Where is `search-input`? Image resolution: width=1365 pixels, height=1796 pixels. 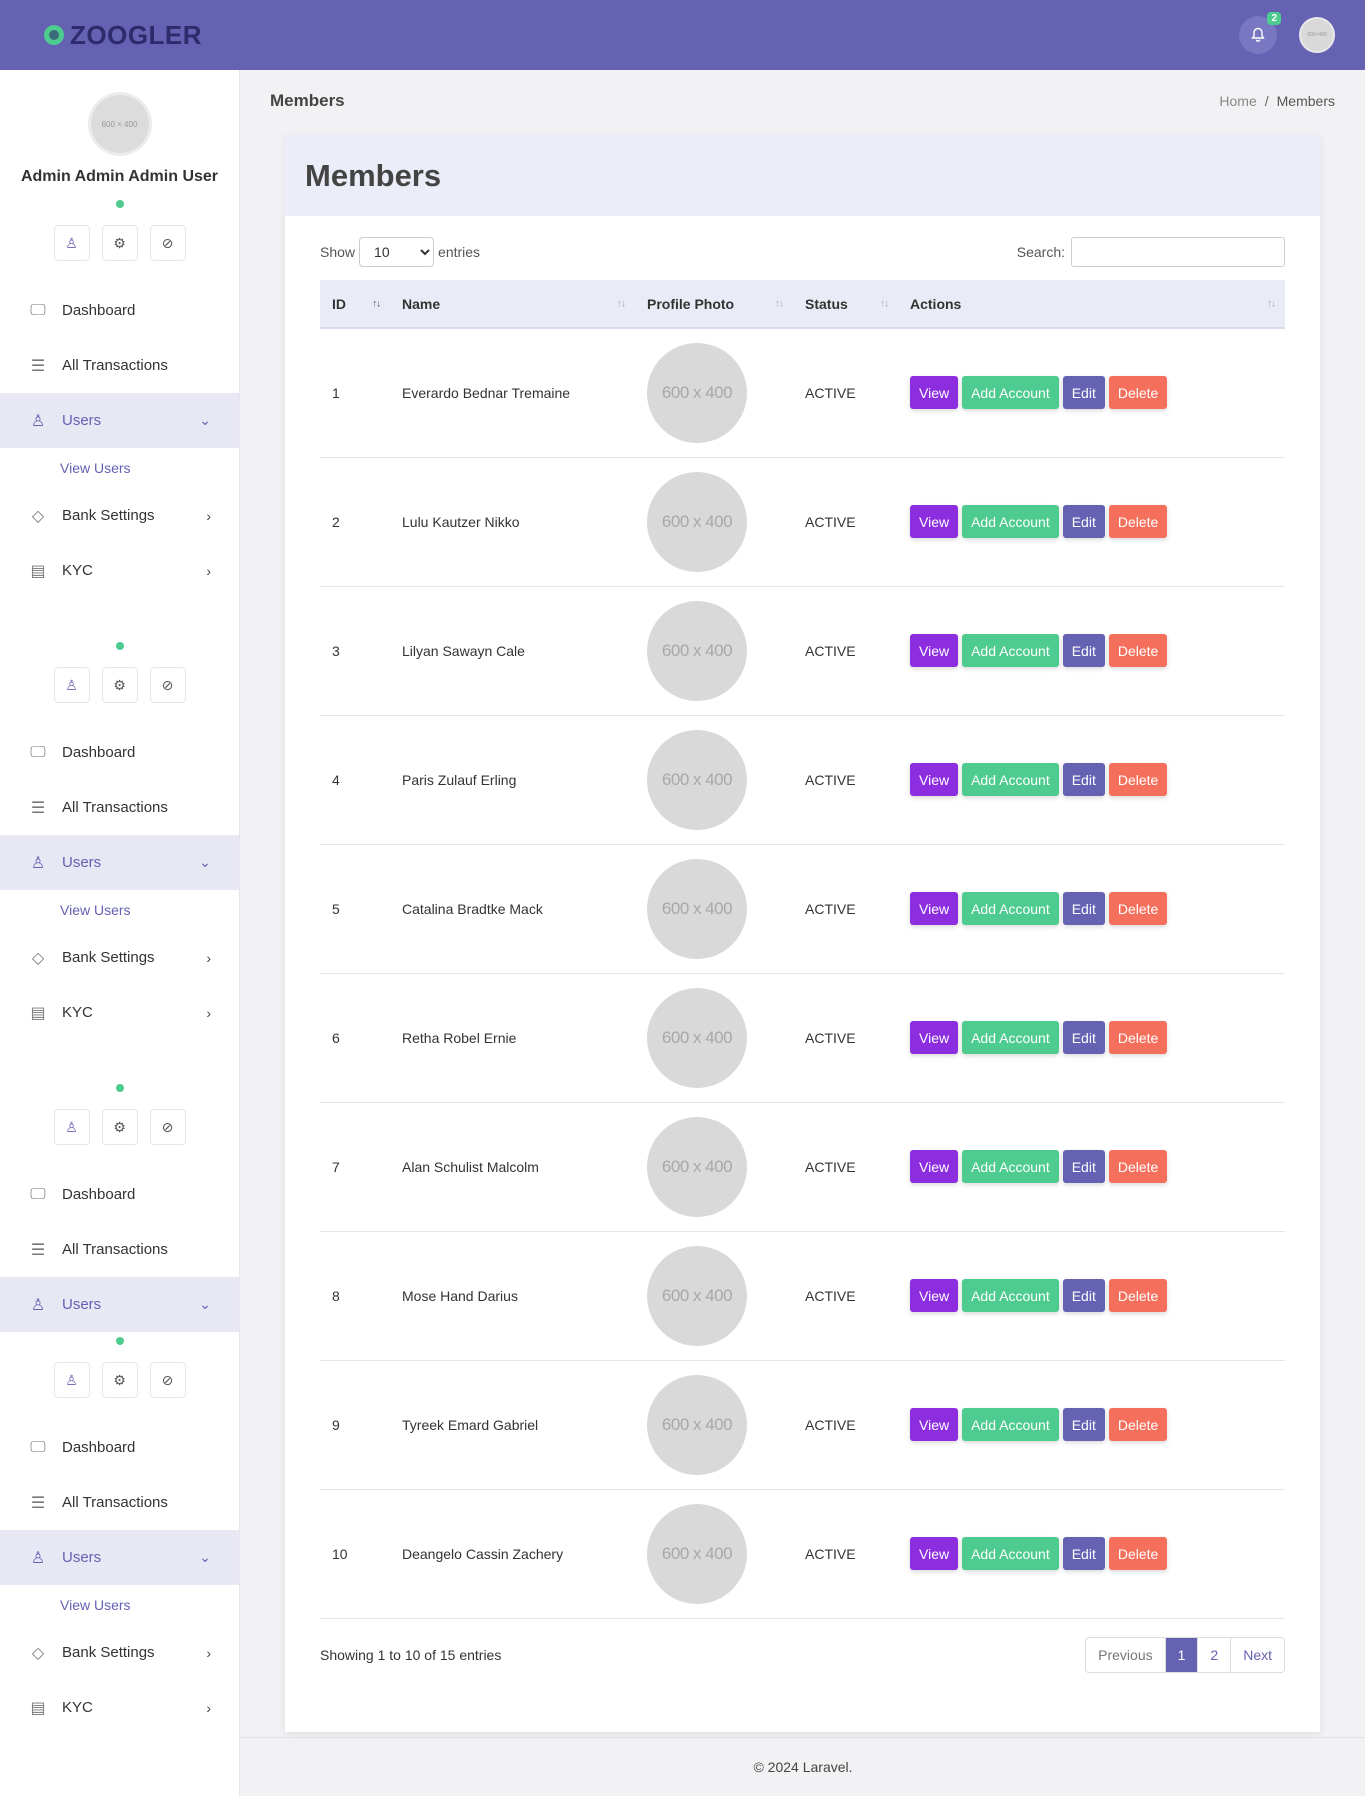 search-input is located at coordinates (1178, 252).